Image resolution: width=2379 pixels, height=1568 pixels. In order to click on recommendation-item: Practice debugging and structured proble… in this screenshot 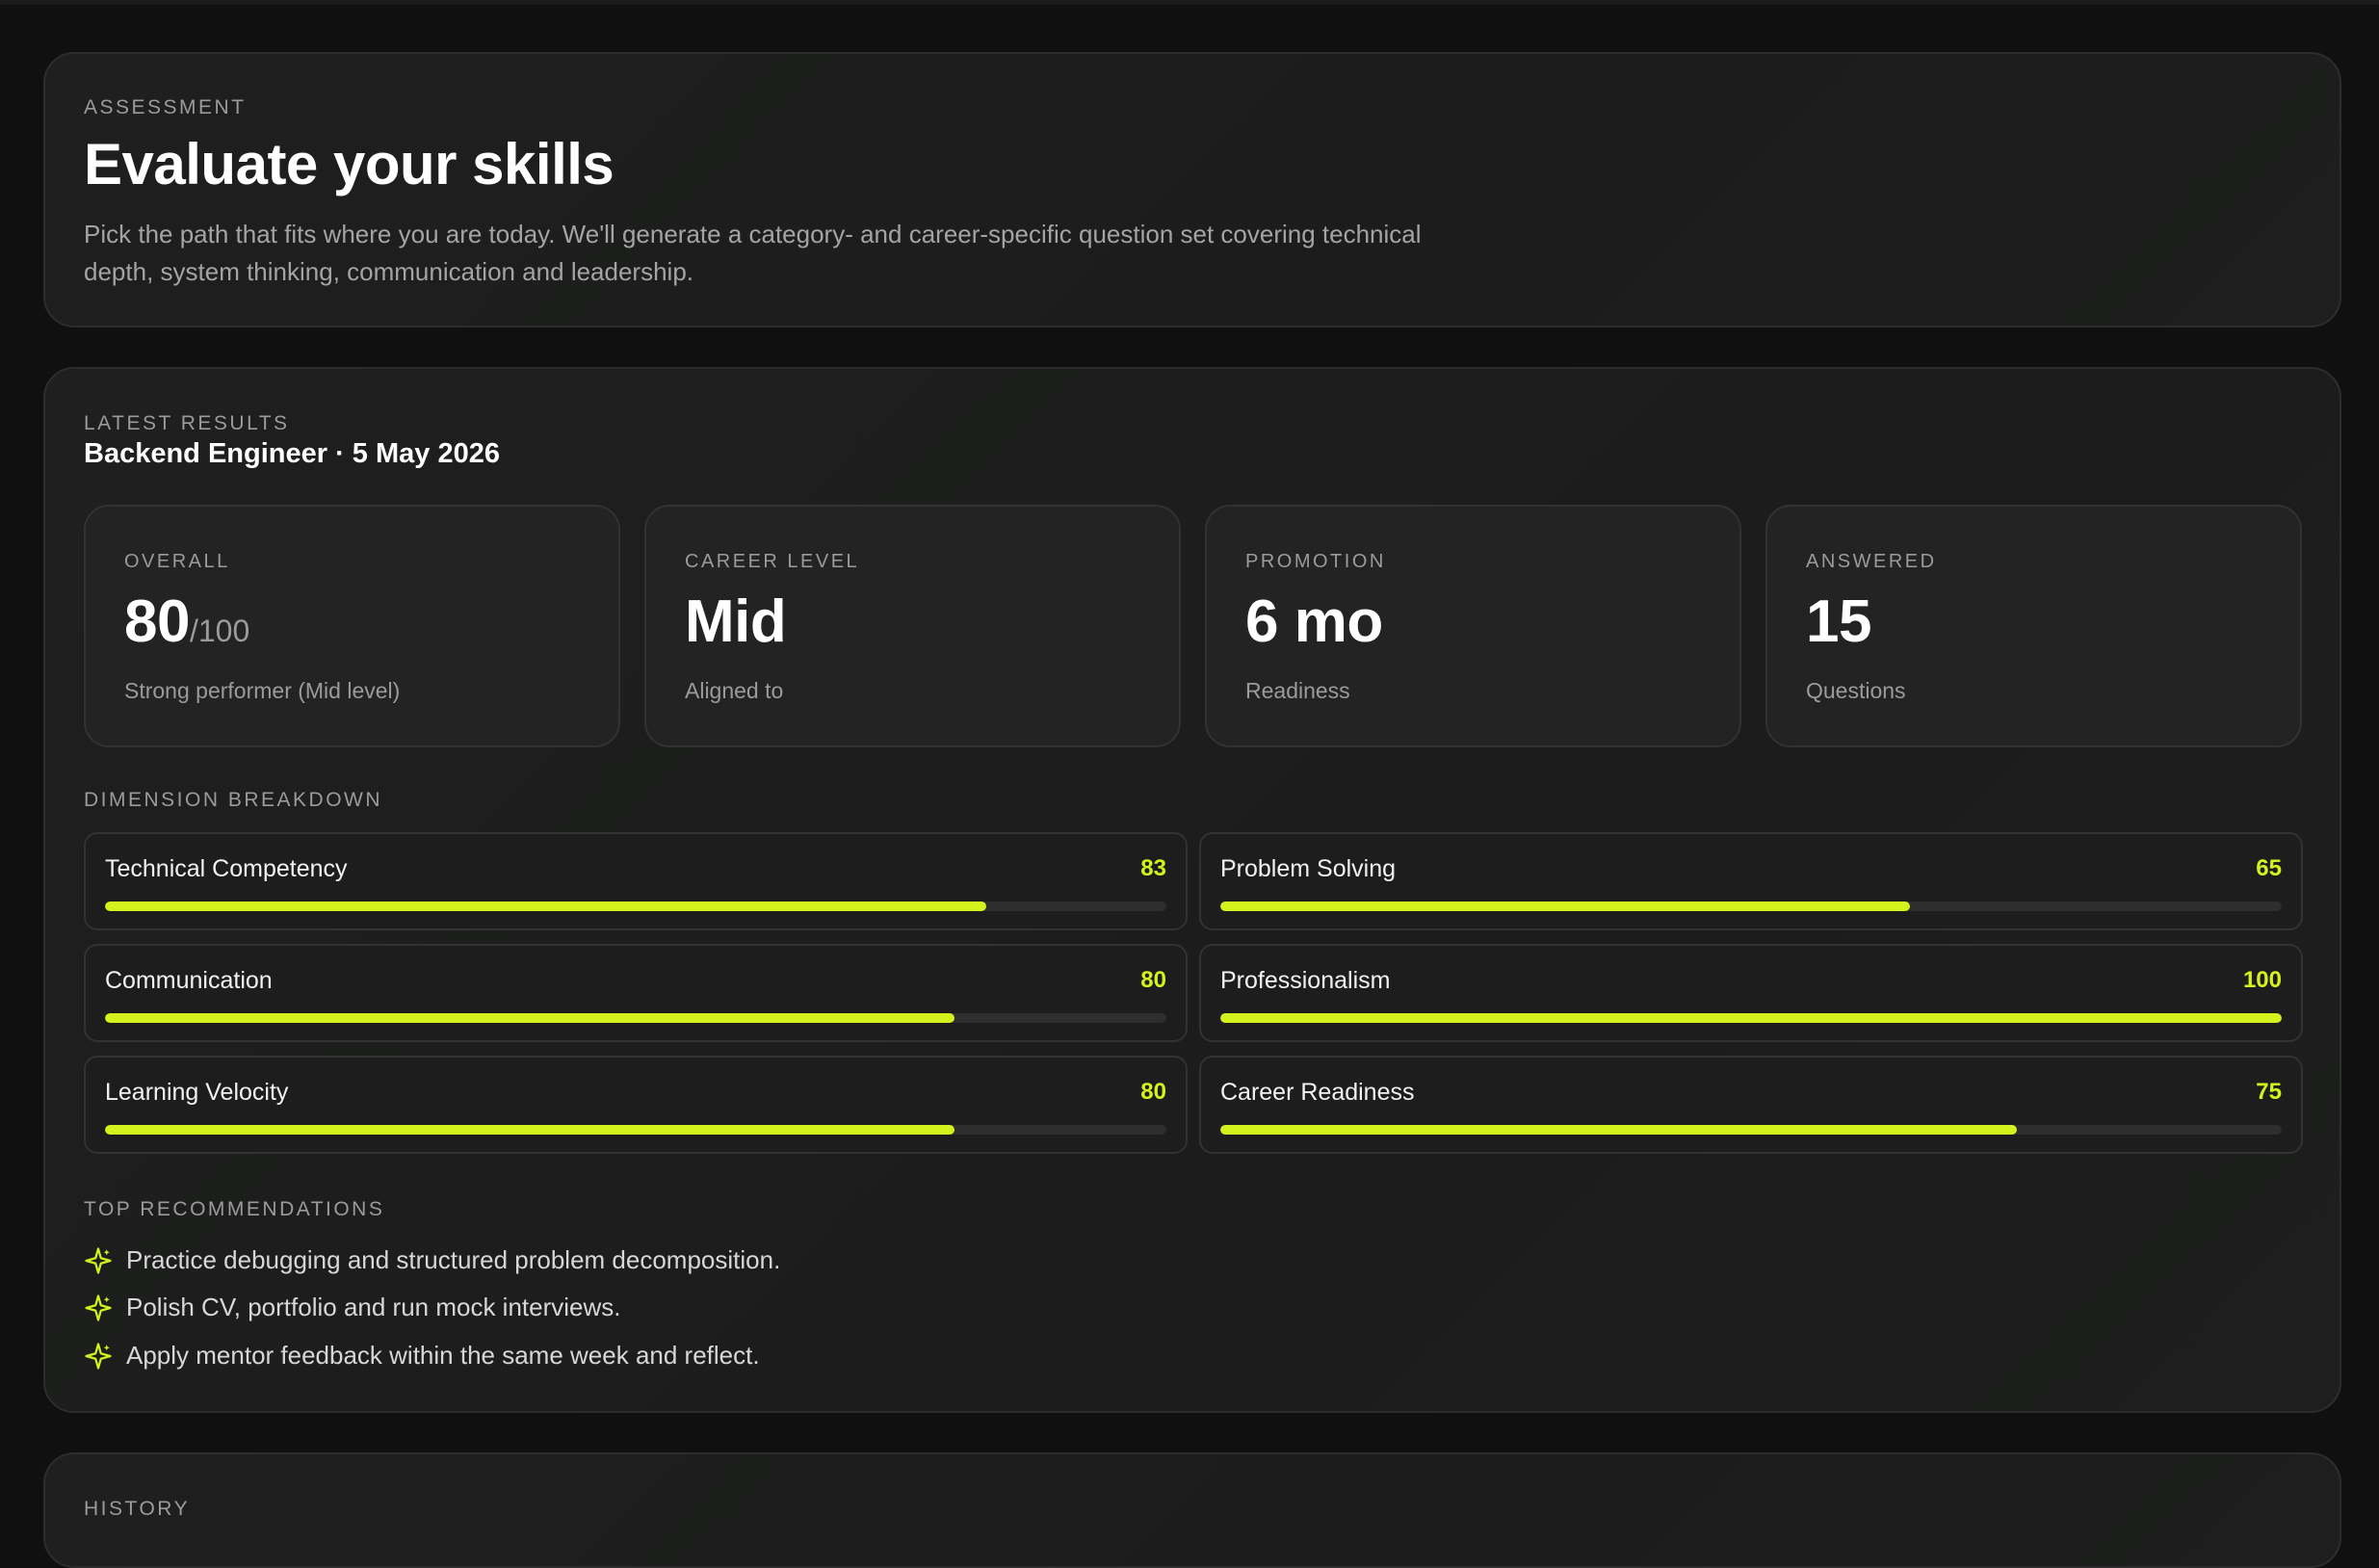, I will do `click(432, 1260)`.